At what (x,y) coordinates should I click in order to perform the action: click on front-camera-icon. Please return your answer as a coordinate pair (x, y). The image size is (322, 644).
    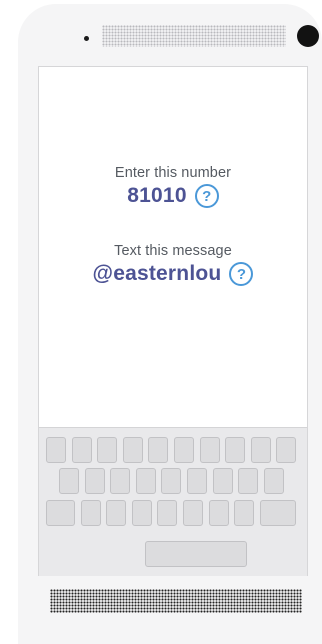
    Looking at the image, I should click on (308, 36).